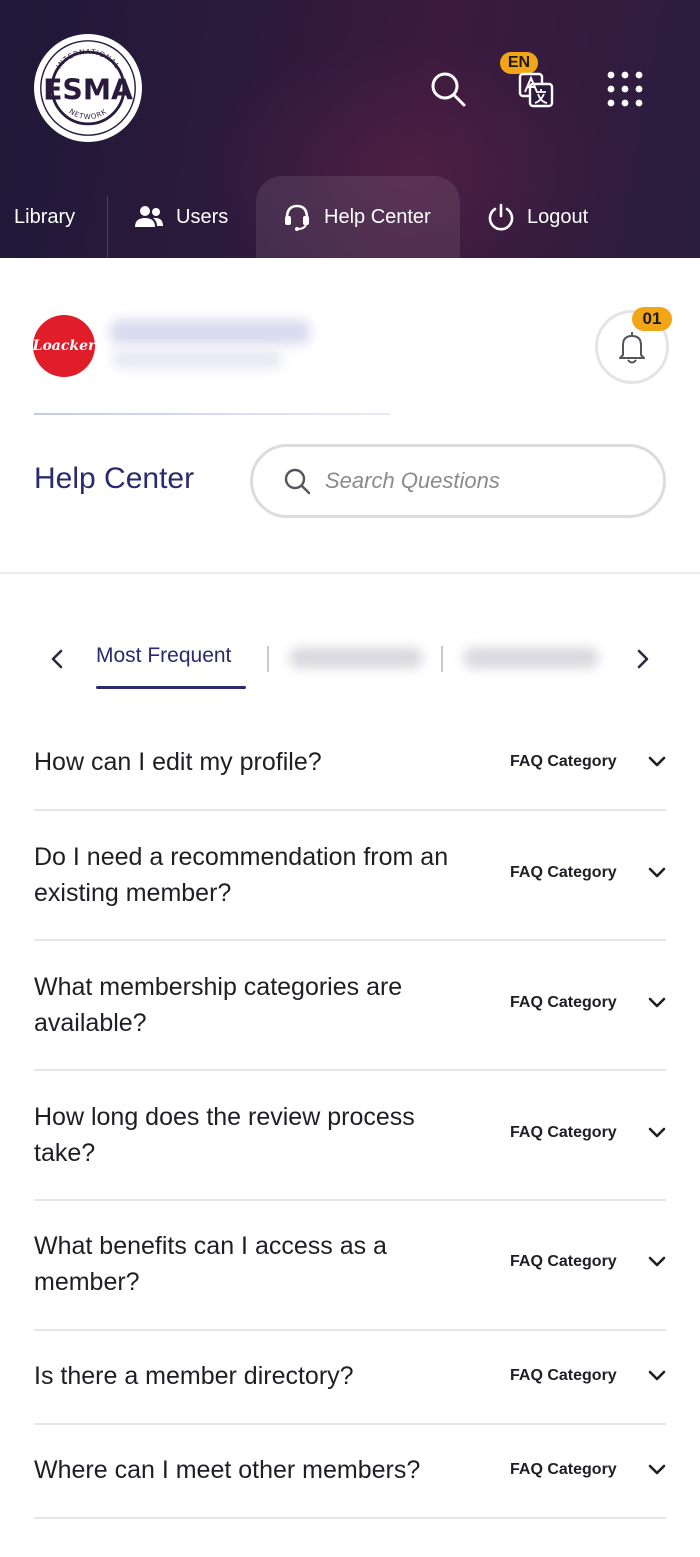 This screenshot has width=700, height=1557. I want to click on profile-underline, so click(212, 414).